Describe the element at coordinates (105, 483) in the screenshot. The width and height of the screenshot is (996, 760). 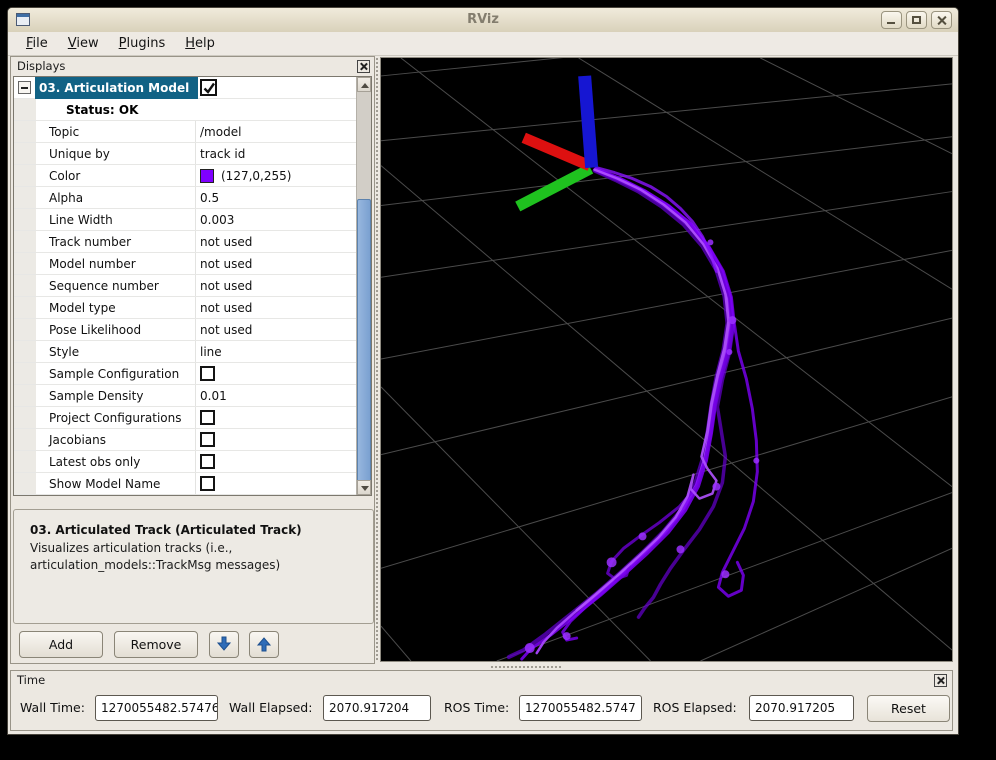
I see `property-label: Show Model Name` at that location.